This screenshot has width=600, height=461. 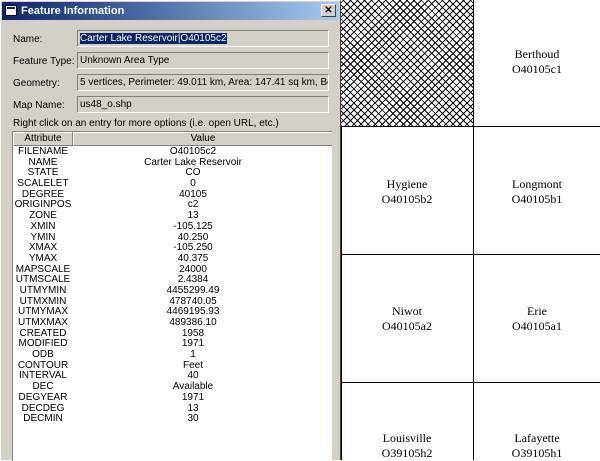 I want to click on map-name-label: Map Name:, so click(x=39, y=105).